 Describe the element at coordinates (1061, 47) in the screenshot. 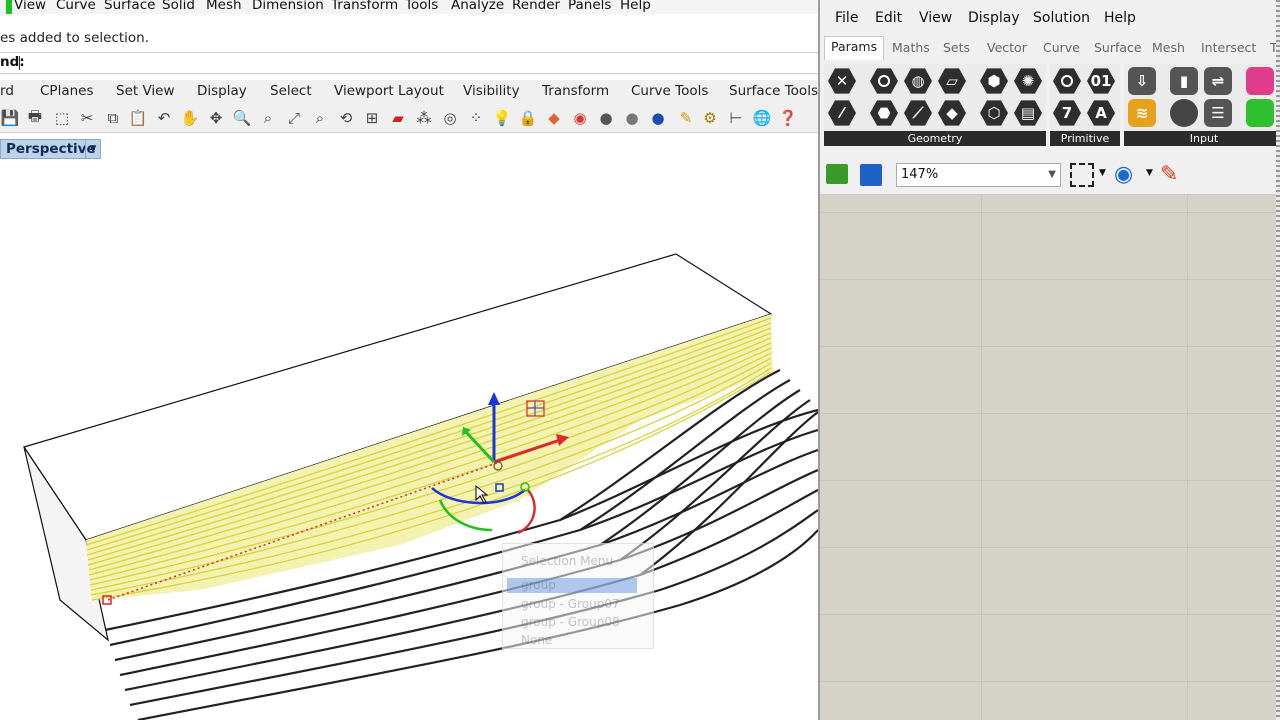

I see `tab-curve: Curve` at that location.